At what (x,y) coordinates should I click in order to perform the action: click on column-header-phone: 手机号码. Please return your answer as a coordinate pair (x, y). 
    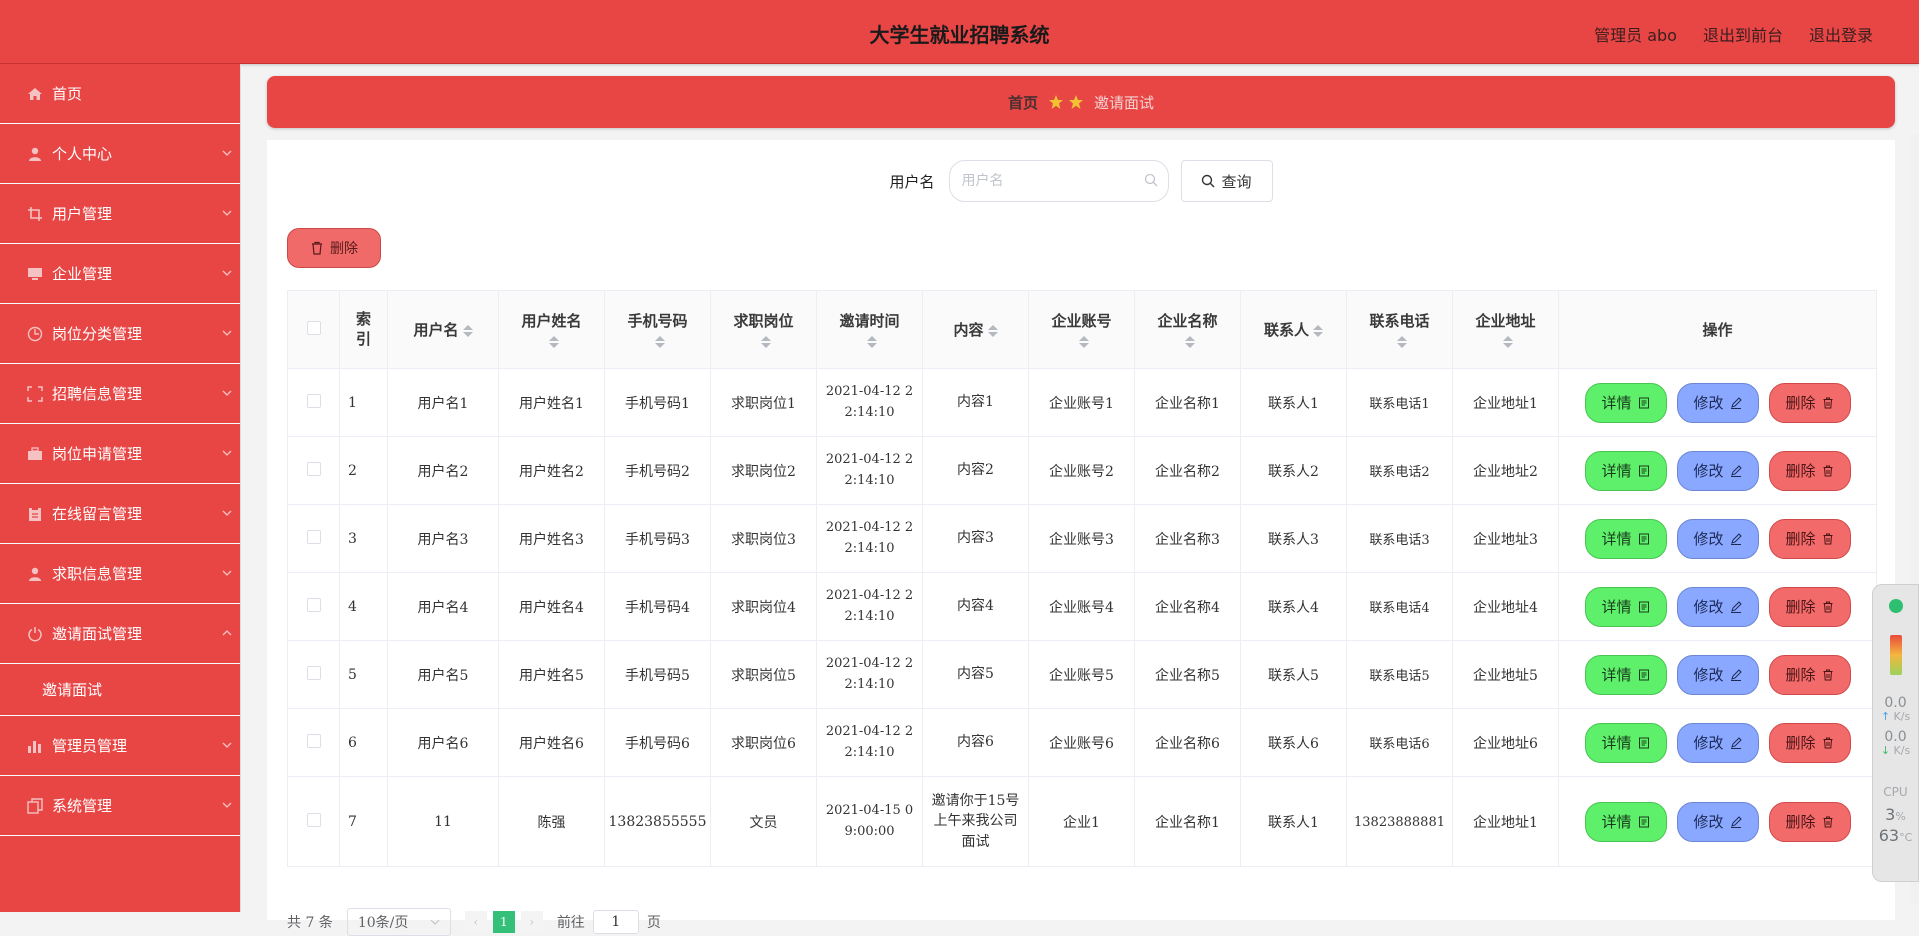
    Looking at the image, I should click on (657, 329).